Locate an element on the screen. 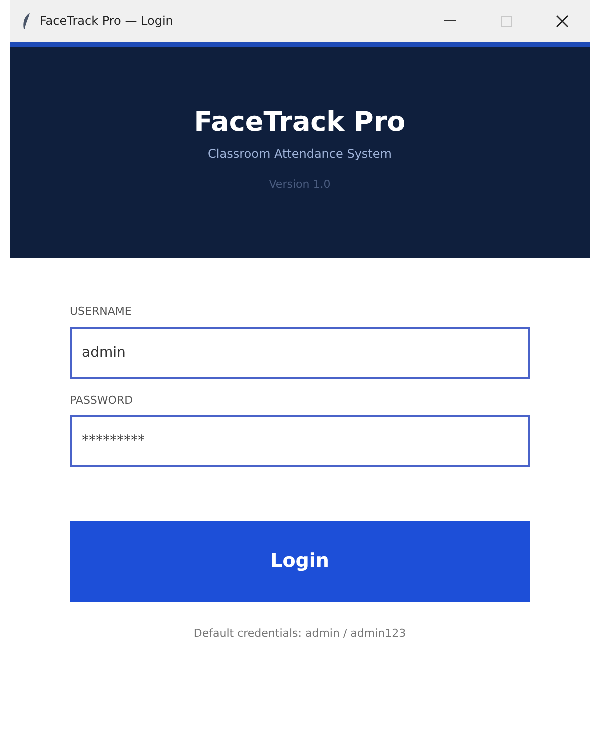  login-button: Login is located at coordinates (300, 561).